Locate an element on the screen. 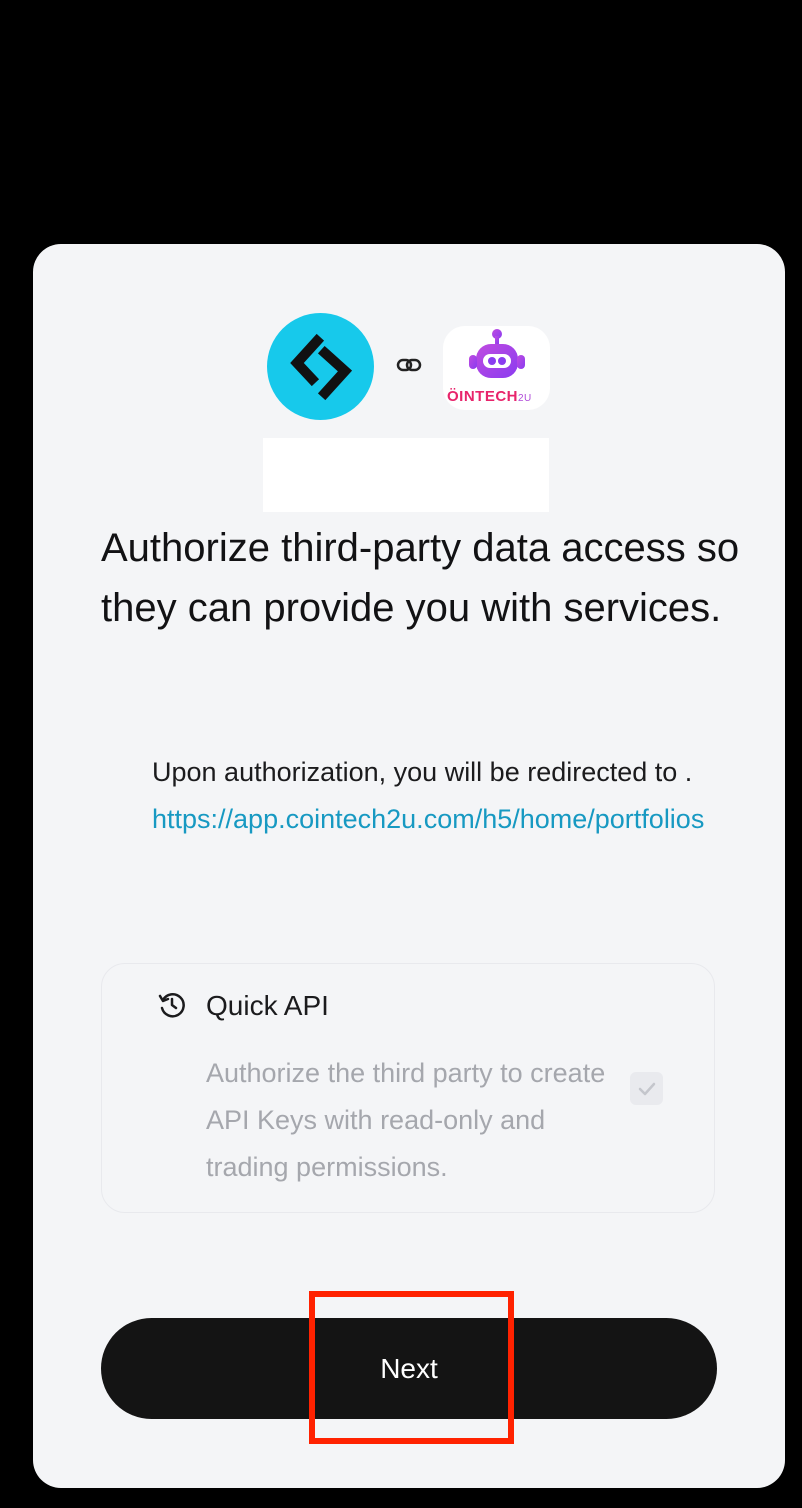 The image size is (802, 1508). next-button: Next is located at coordinates (409, 1368).